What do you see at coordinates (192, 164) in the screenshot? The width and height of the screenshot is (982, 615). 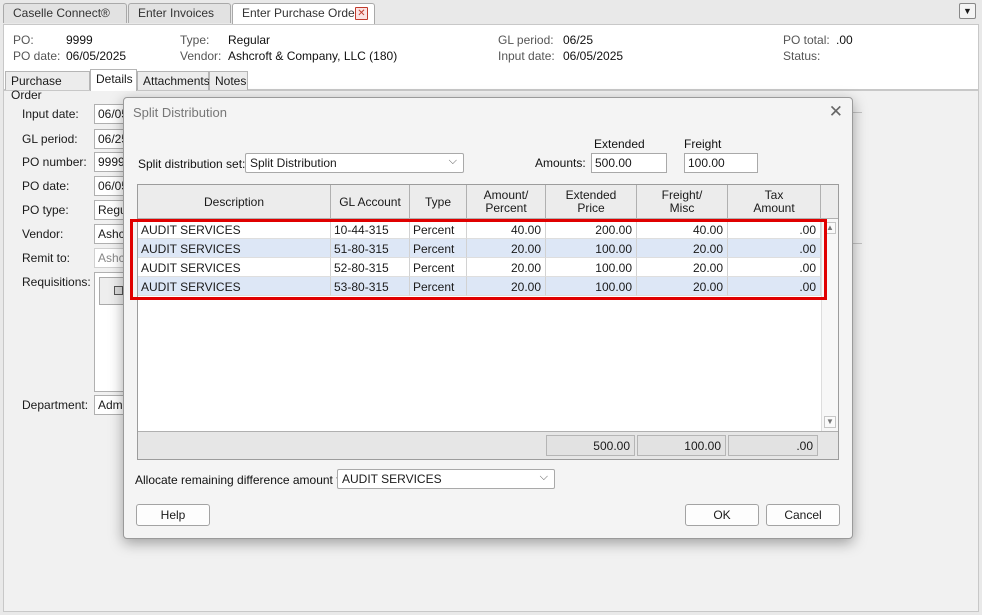 I see `split-set-label: Split distribution set:` at bounding box center [192, 164].